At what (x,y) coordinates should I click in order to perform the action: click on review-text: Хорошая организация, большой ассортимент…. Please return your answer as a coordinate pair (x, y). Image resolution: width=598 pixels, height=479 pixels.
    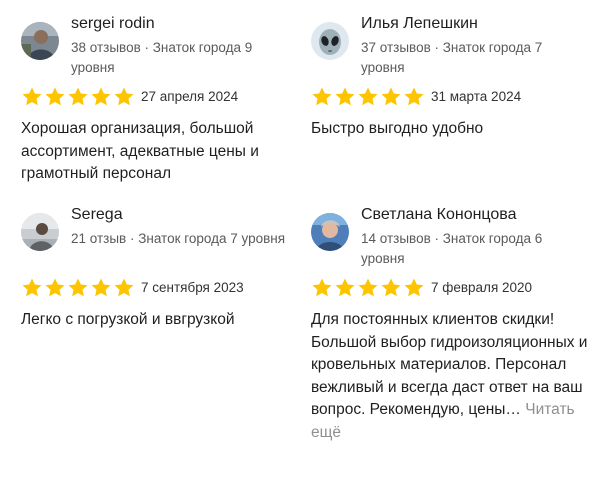
    Looking at the image, I should click on (140, 151).